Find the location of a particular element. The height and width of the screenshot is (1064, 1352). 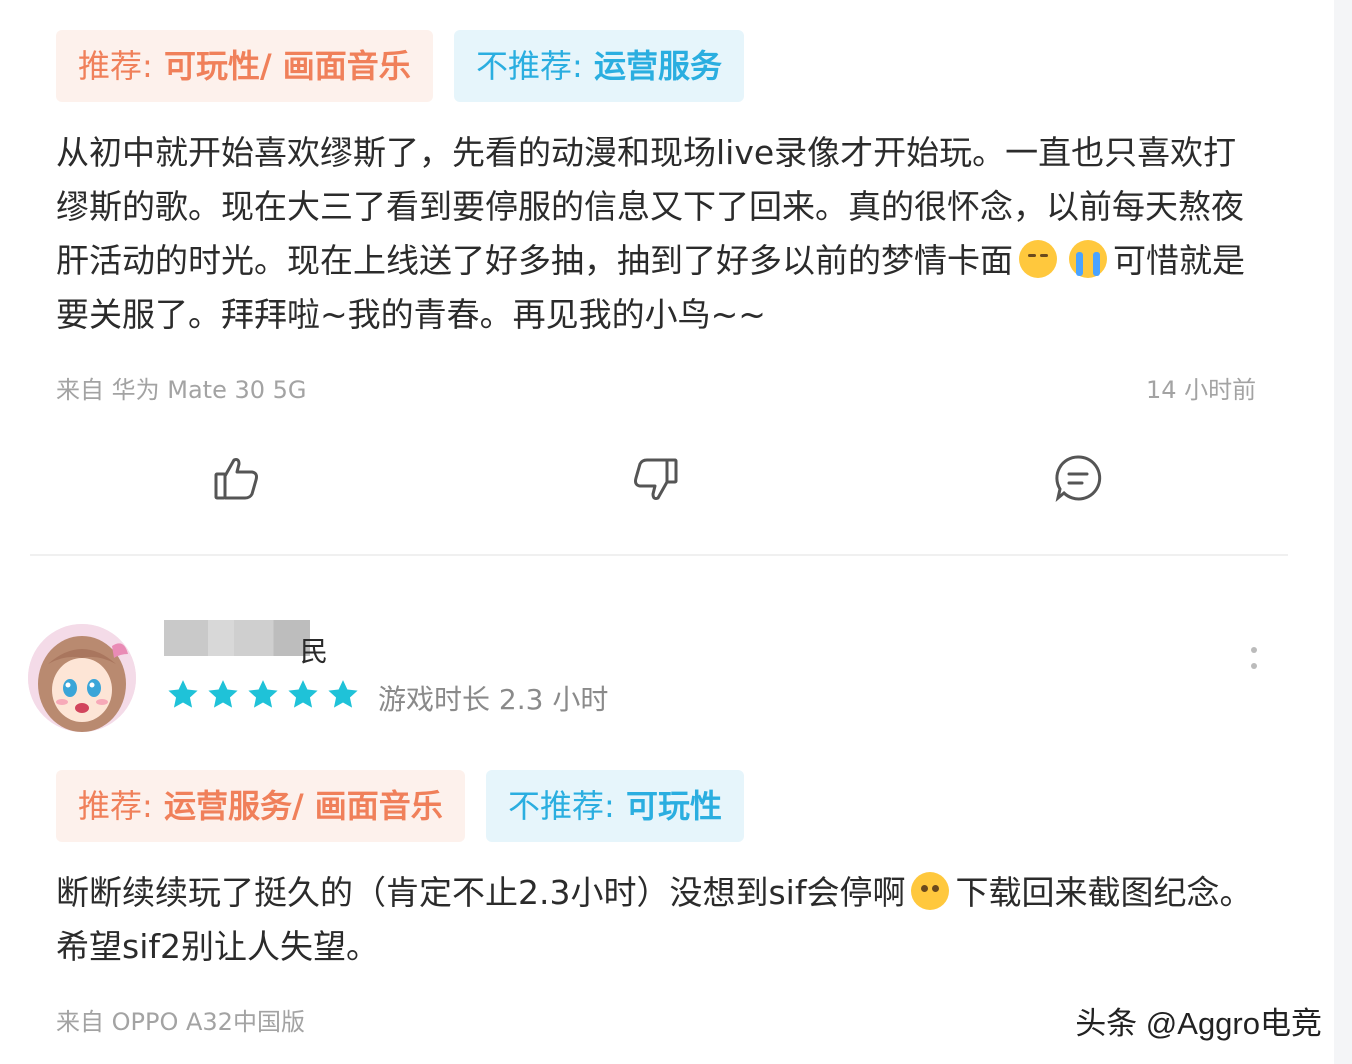

recommend-tag-value: 运营服务/ 画面音乐 is located at coordinates (303, 806).